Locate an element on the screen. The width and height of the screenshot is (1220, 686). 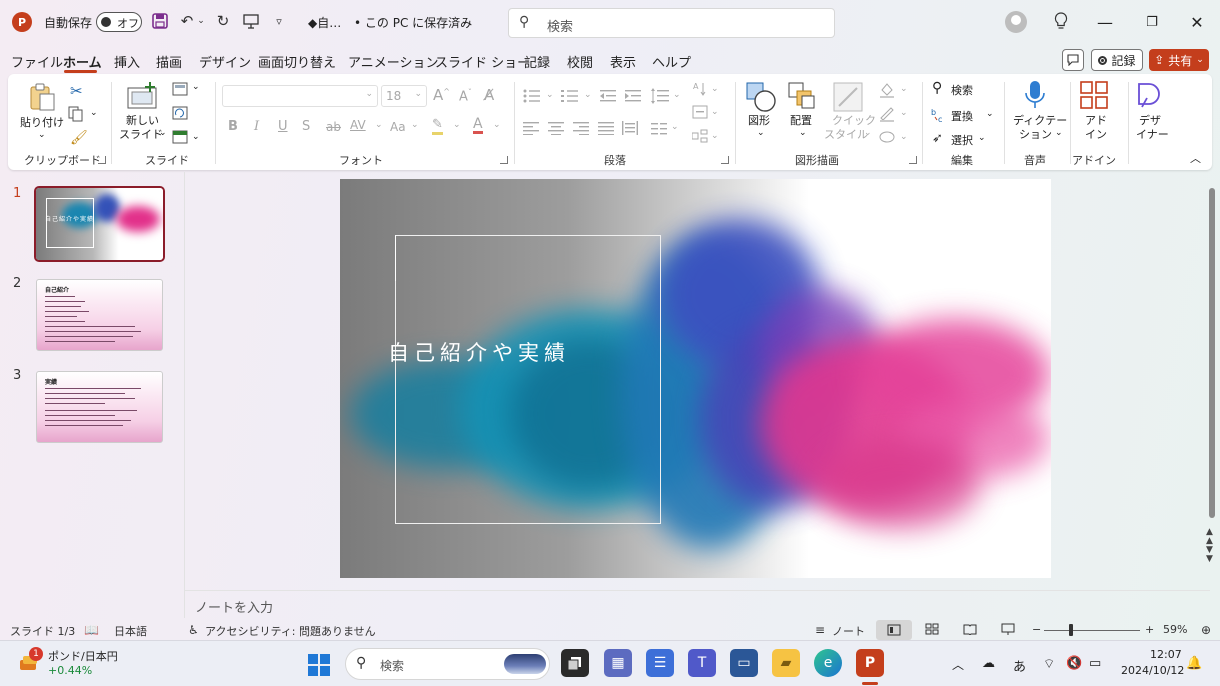
bold-button: B is located at coordinates (233, 126).